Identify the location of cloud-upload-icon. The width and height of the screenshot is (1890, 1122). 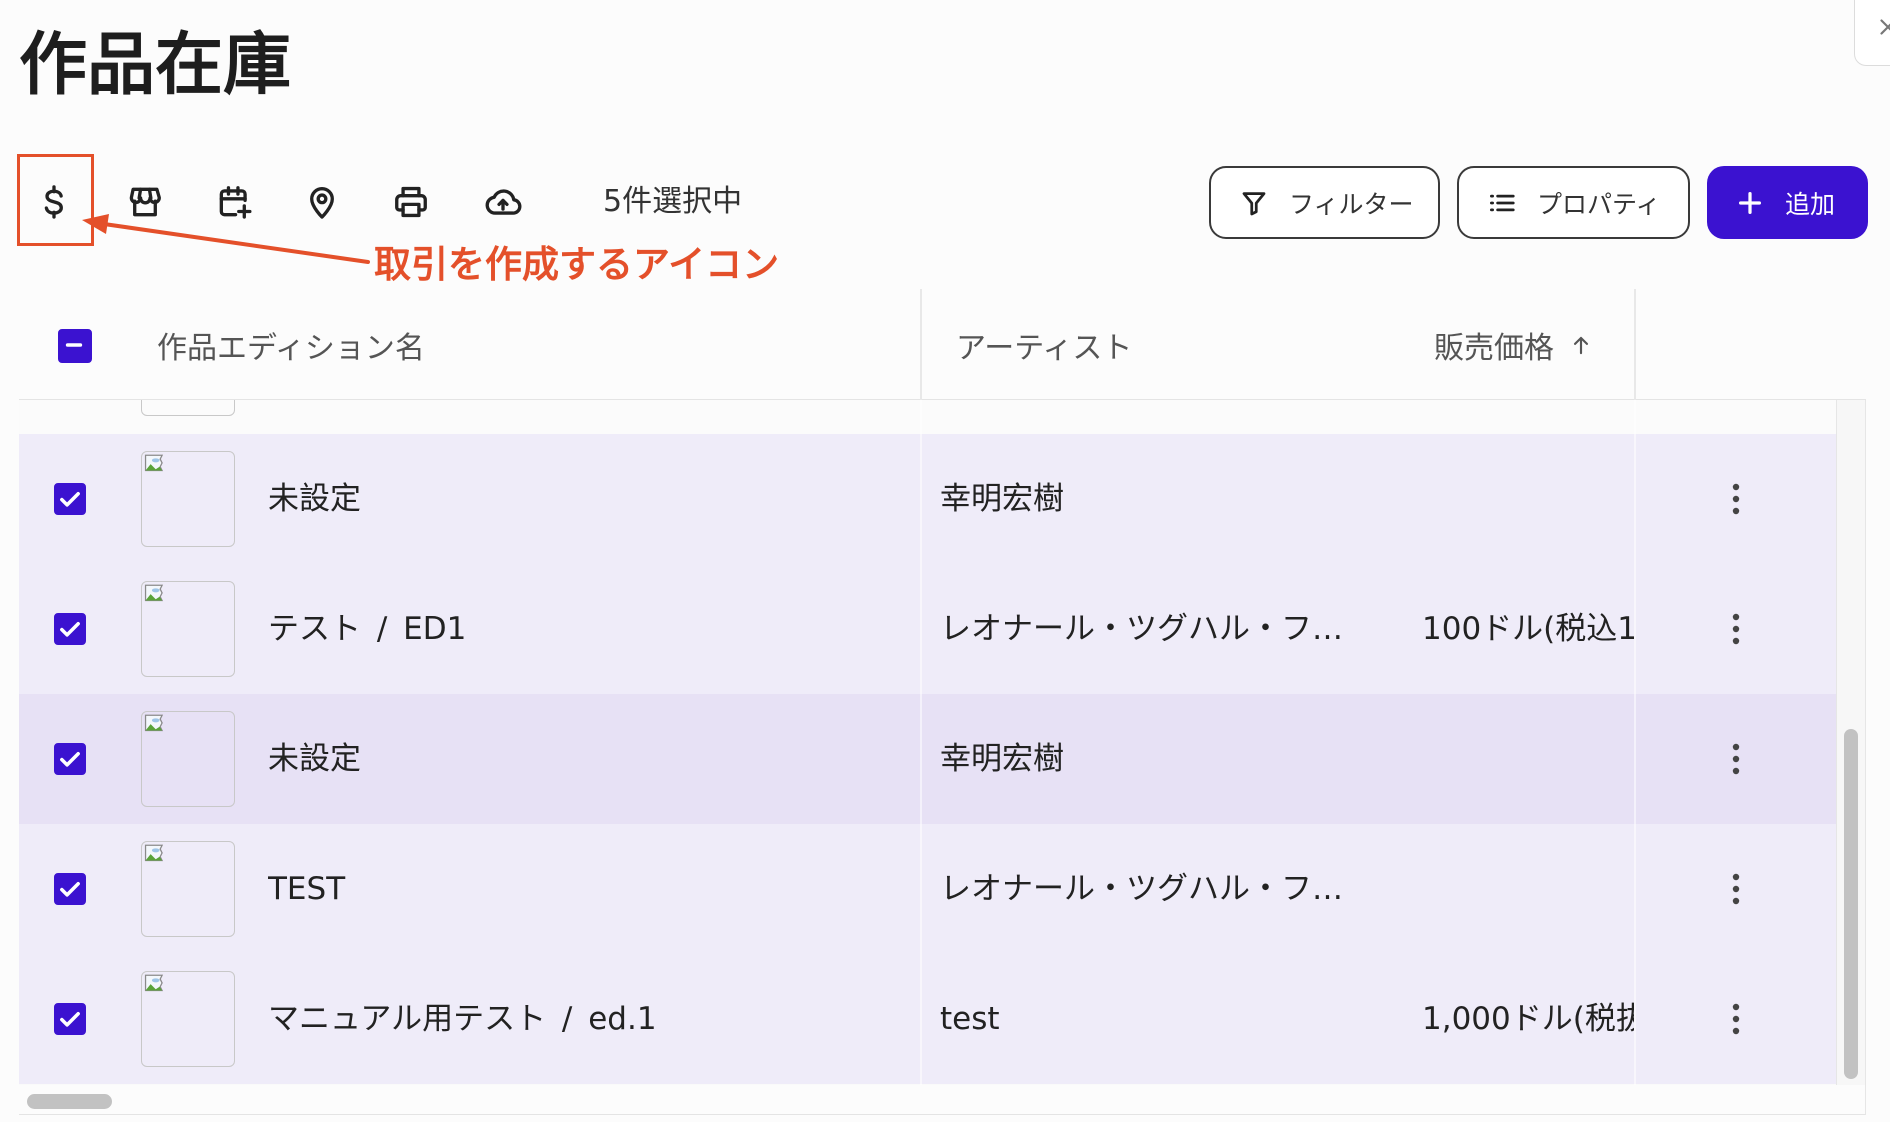
(503, 202).